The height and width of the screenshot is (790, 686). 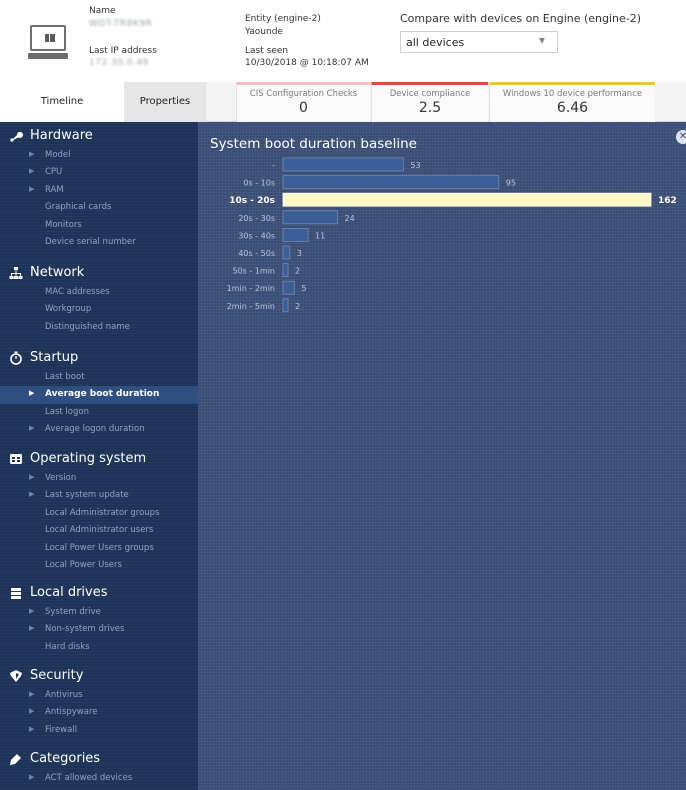 What do you see at coordinates (430, 94) in the screenshot?
I see `score-title: Device compliance` at bounding box center [430, 94].